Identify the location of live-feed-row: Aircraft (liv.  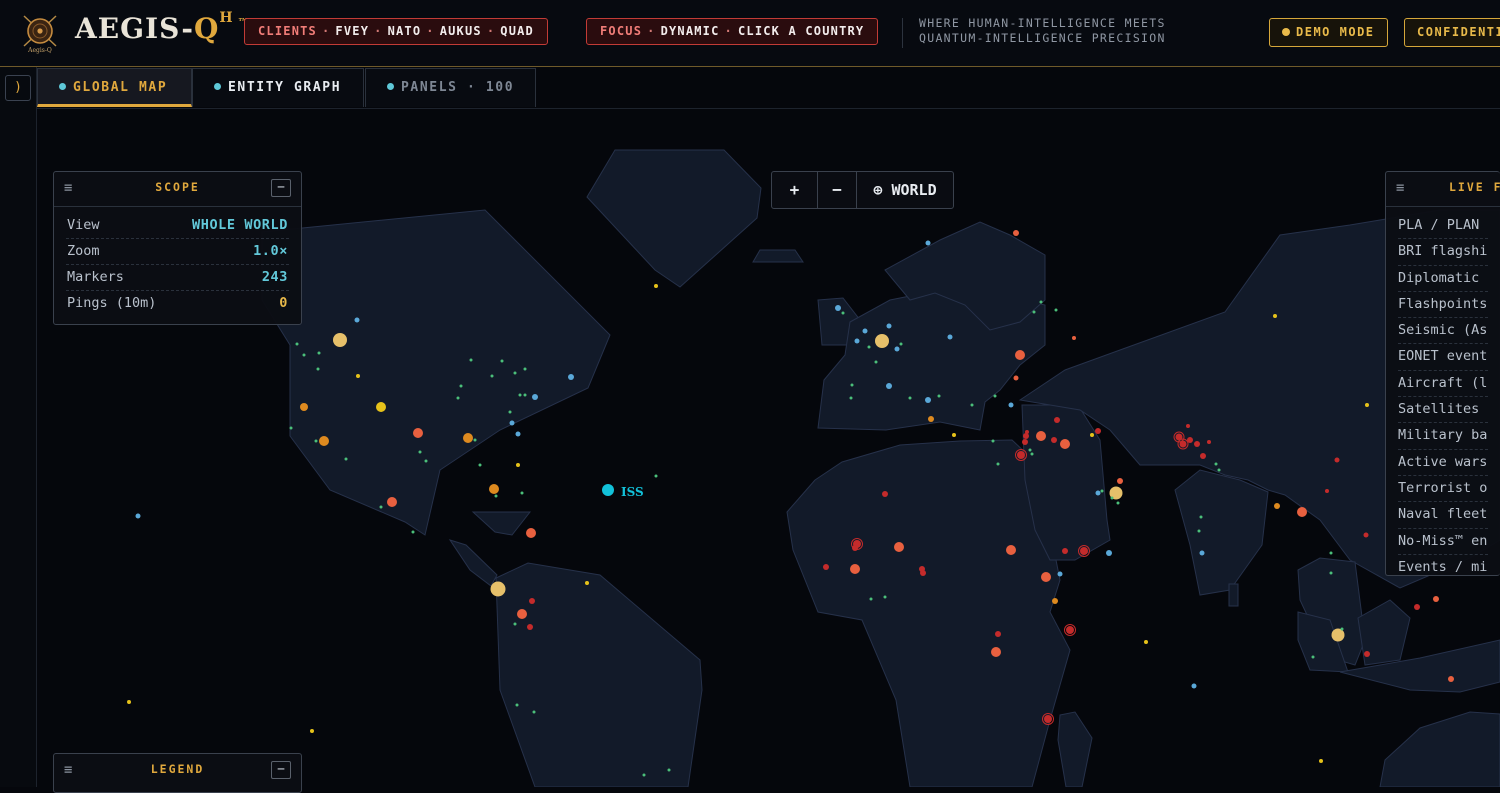
(1443, 384).